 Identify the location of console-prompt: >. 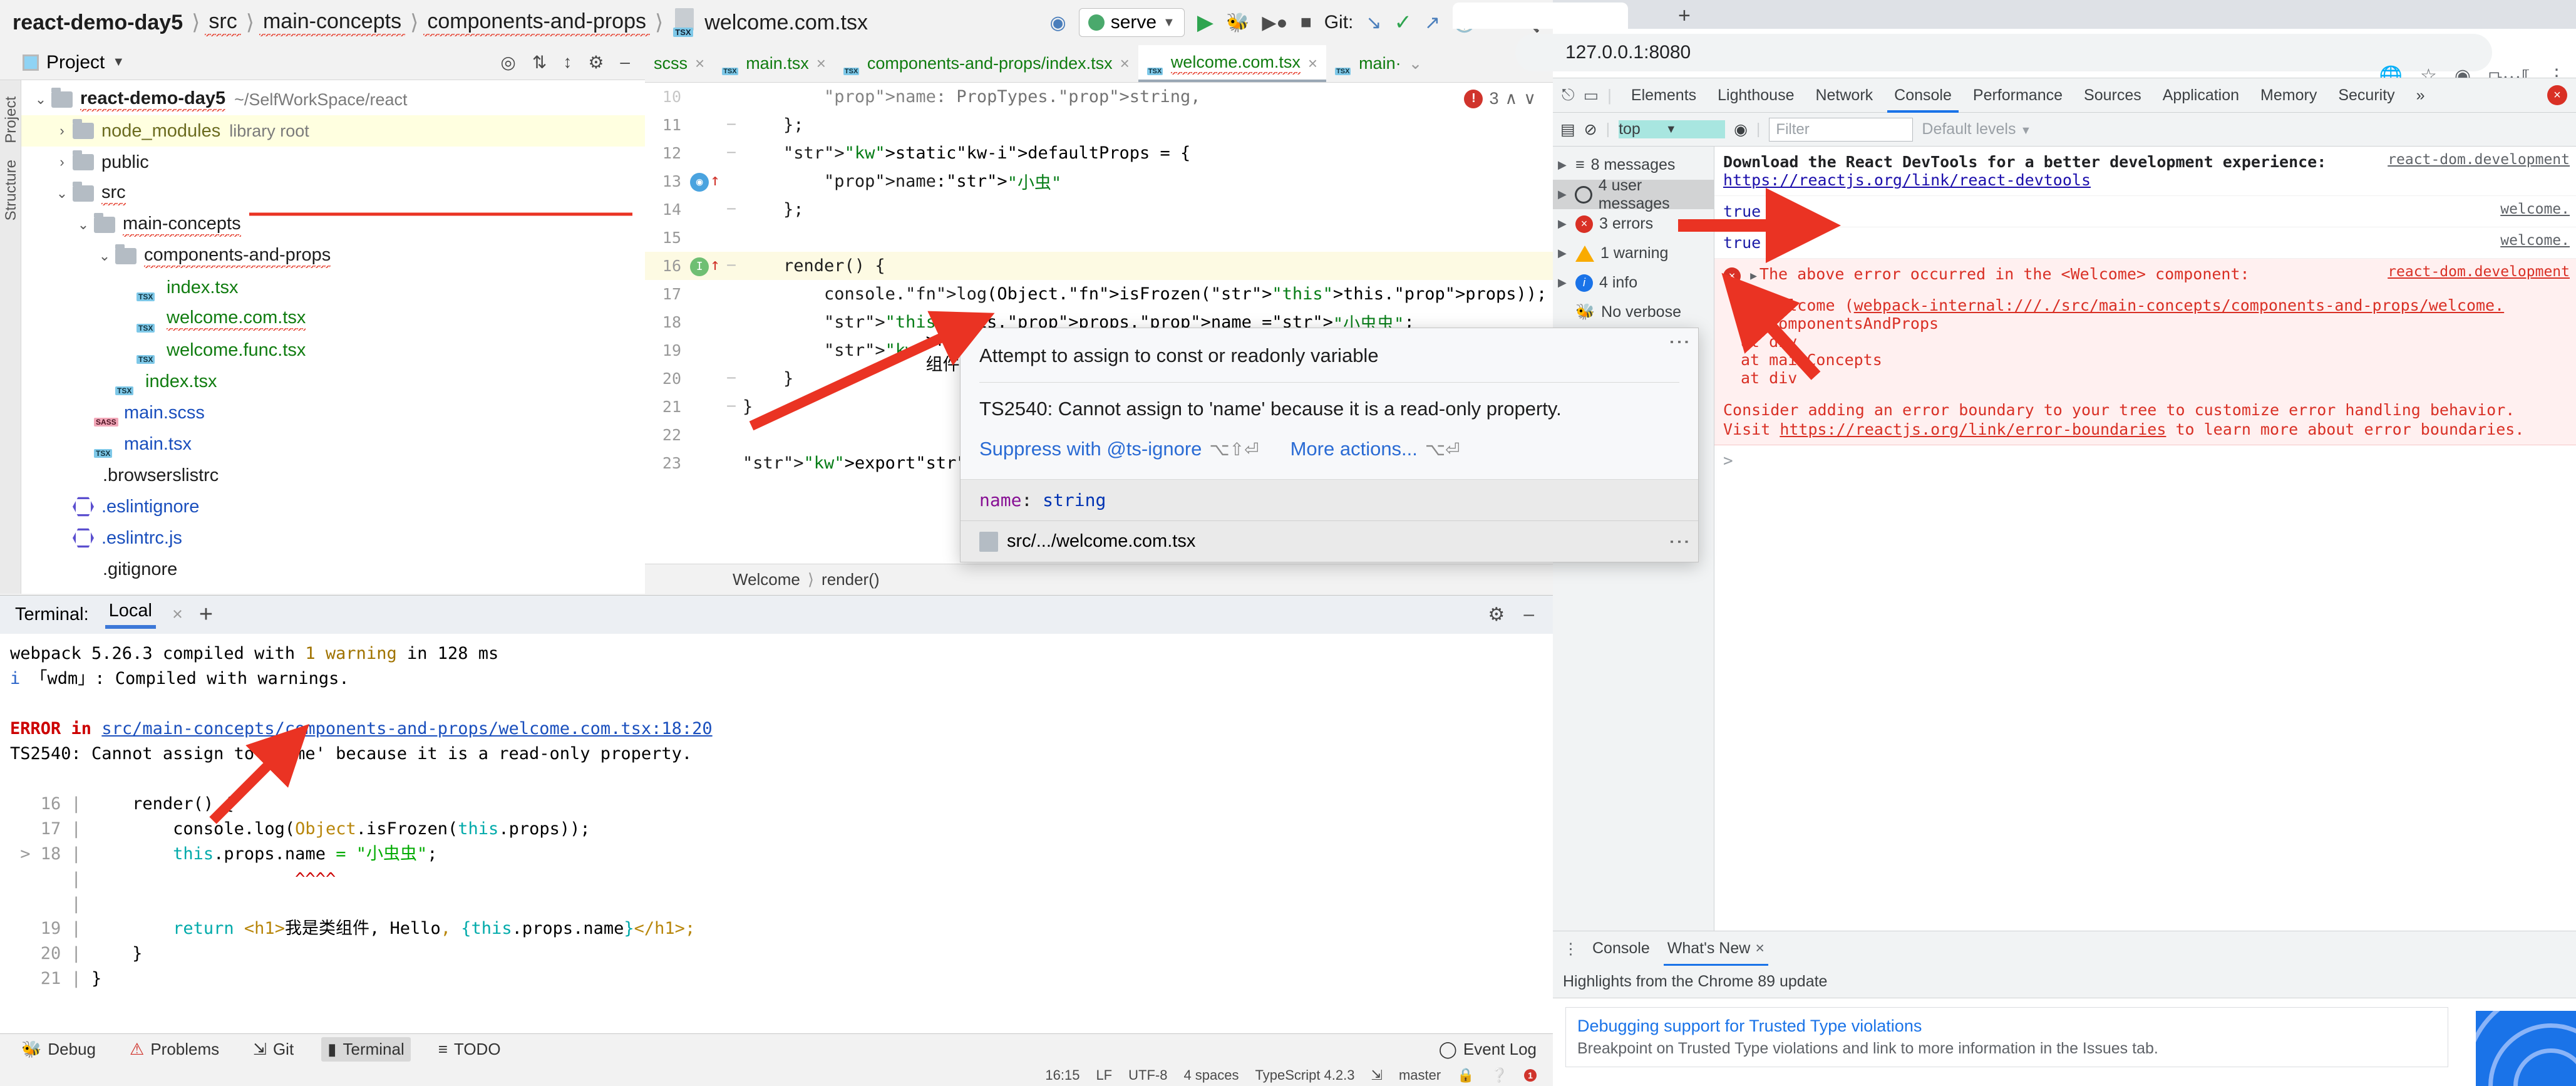
(2145, 461).